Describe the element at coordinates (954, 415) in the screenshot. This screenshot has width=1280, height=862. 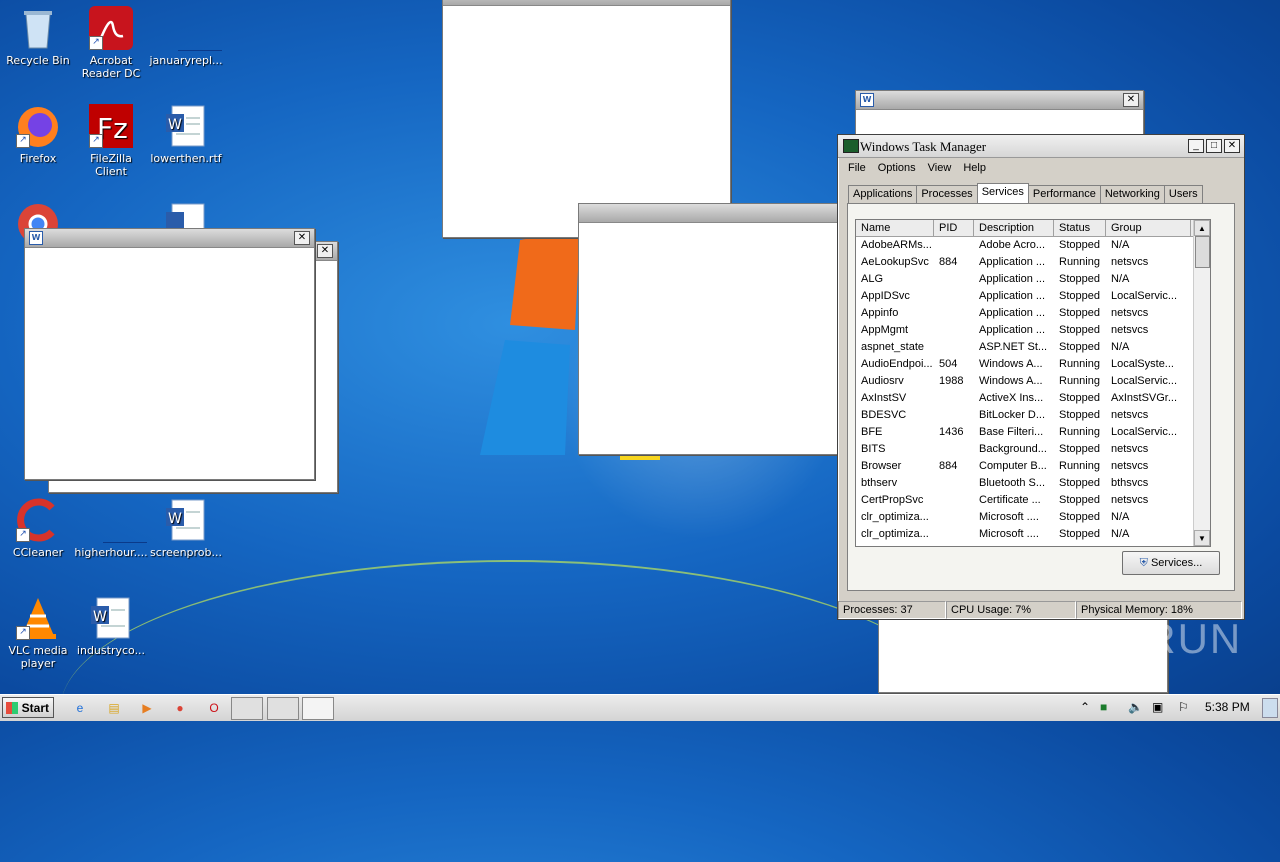
I see `cell-pid` at that location.